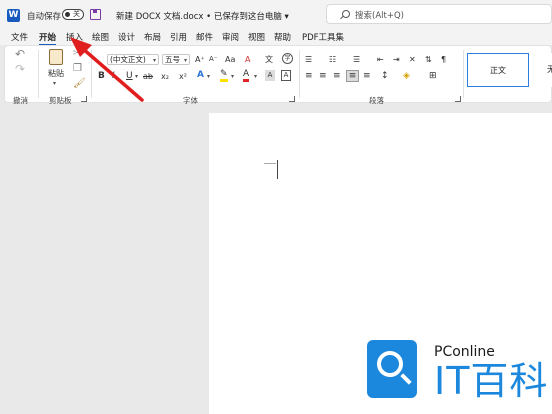 This screenshot has height=414, width=552. I want to click on format-painter-icon: 🖌, so click(79, 83).